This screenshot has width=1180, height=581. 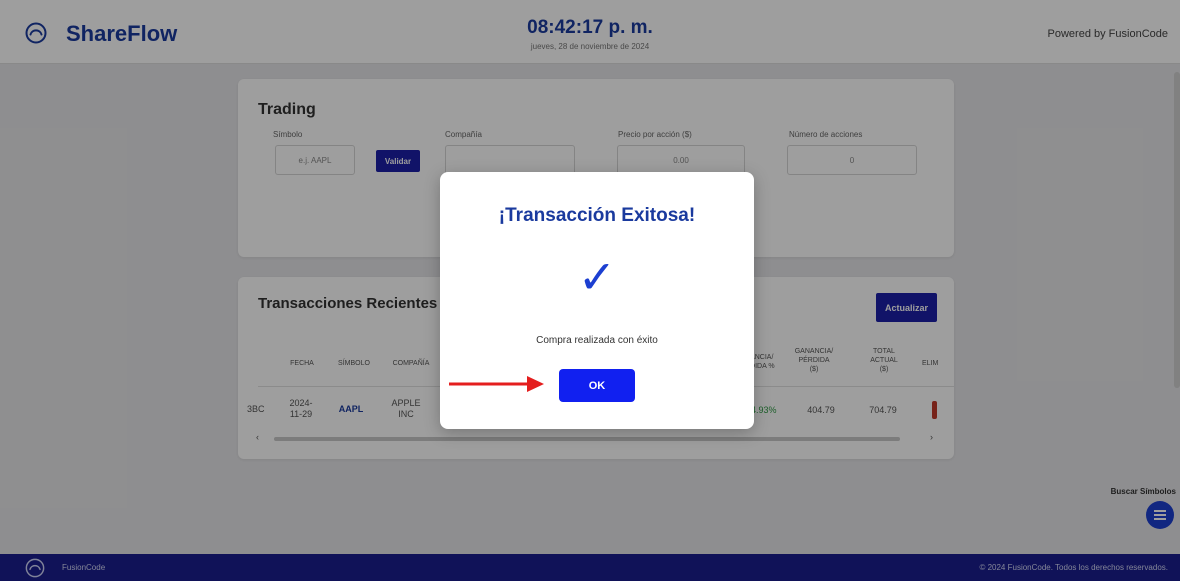 I want to click on ok-button: OK, so click(x=597, y=385).